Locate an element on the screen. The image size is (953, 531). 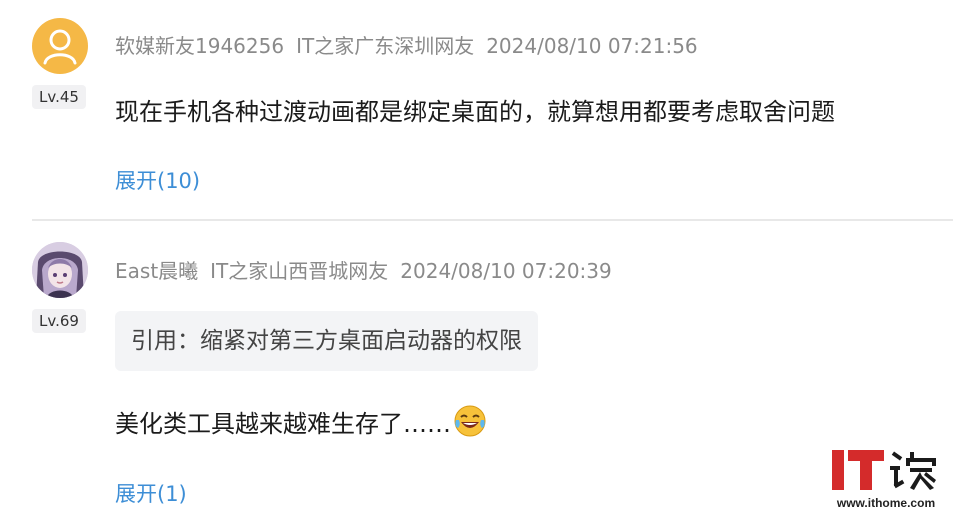
user-silhouette-icon is located at coordinates (60, 47).